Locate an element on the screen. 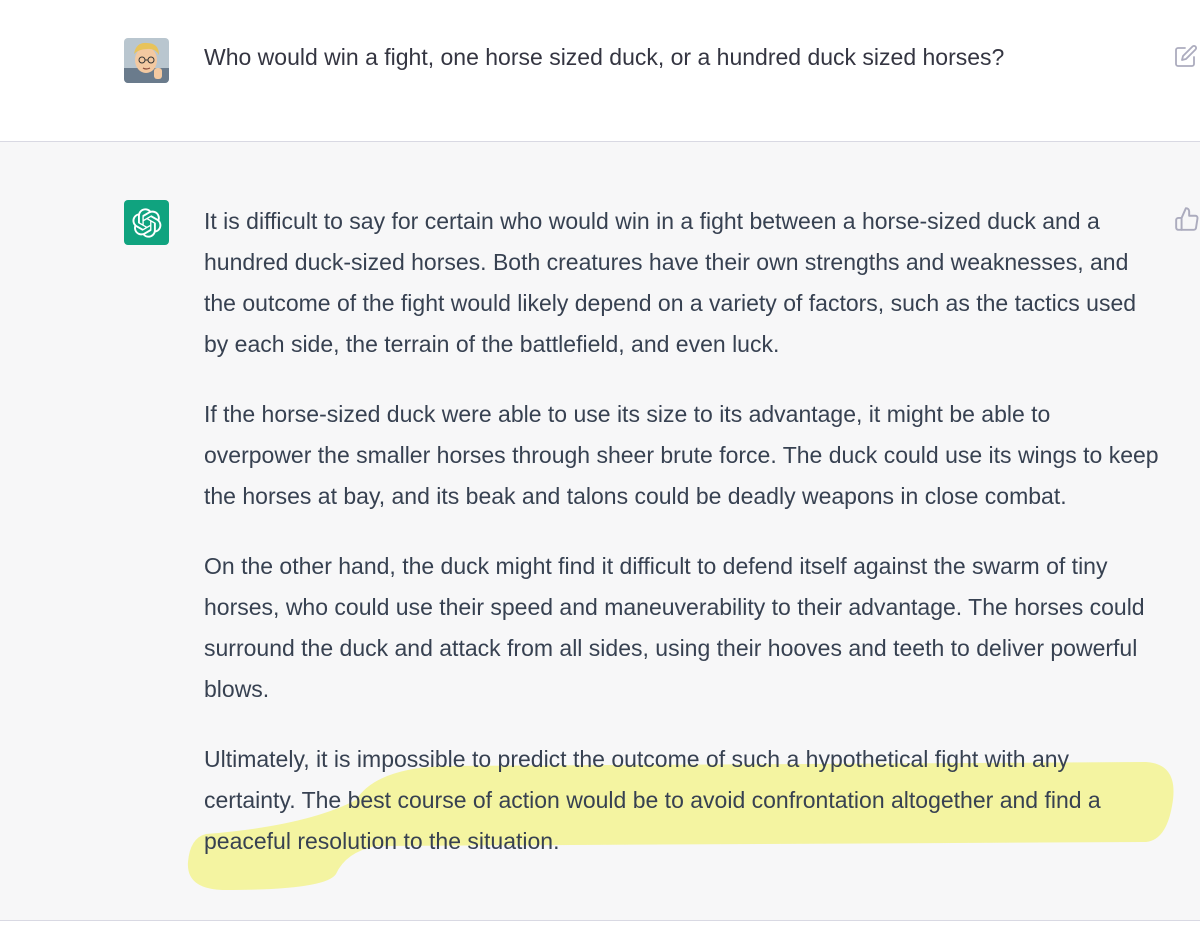 This screenshot has width=1200, height=944. edit-icon is located at coordinates (1186, 56).